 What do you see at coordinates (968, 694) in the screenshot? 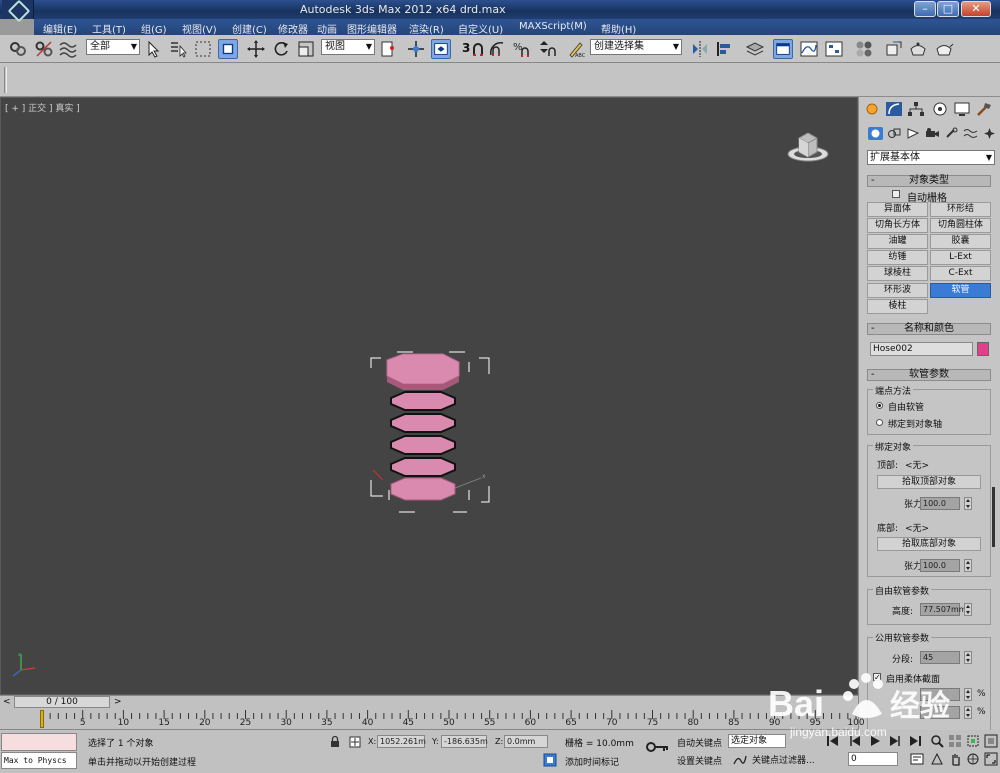
I see `starts-spinner` at bounding box center [968, 694].